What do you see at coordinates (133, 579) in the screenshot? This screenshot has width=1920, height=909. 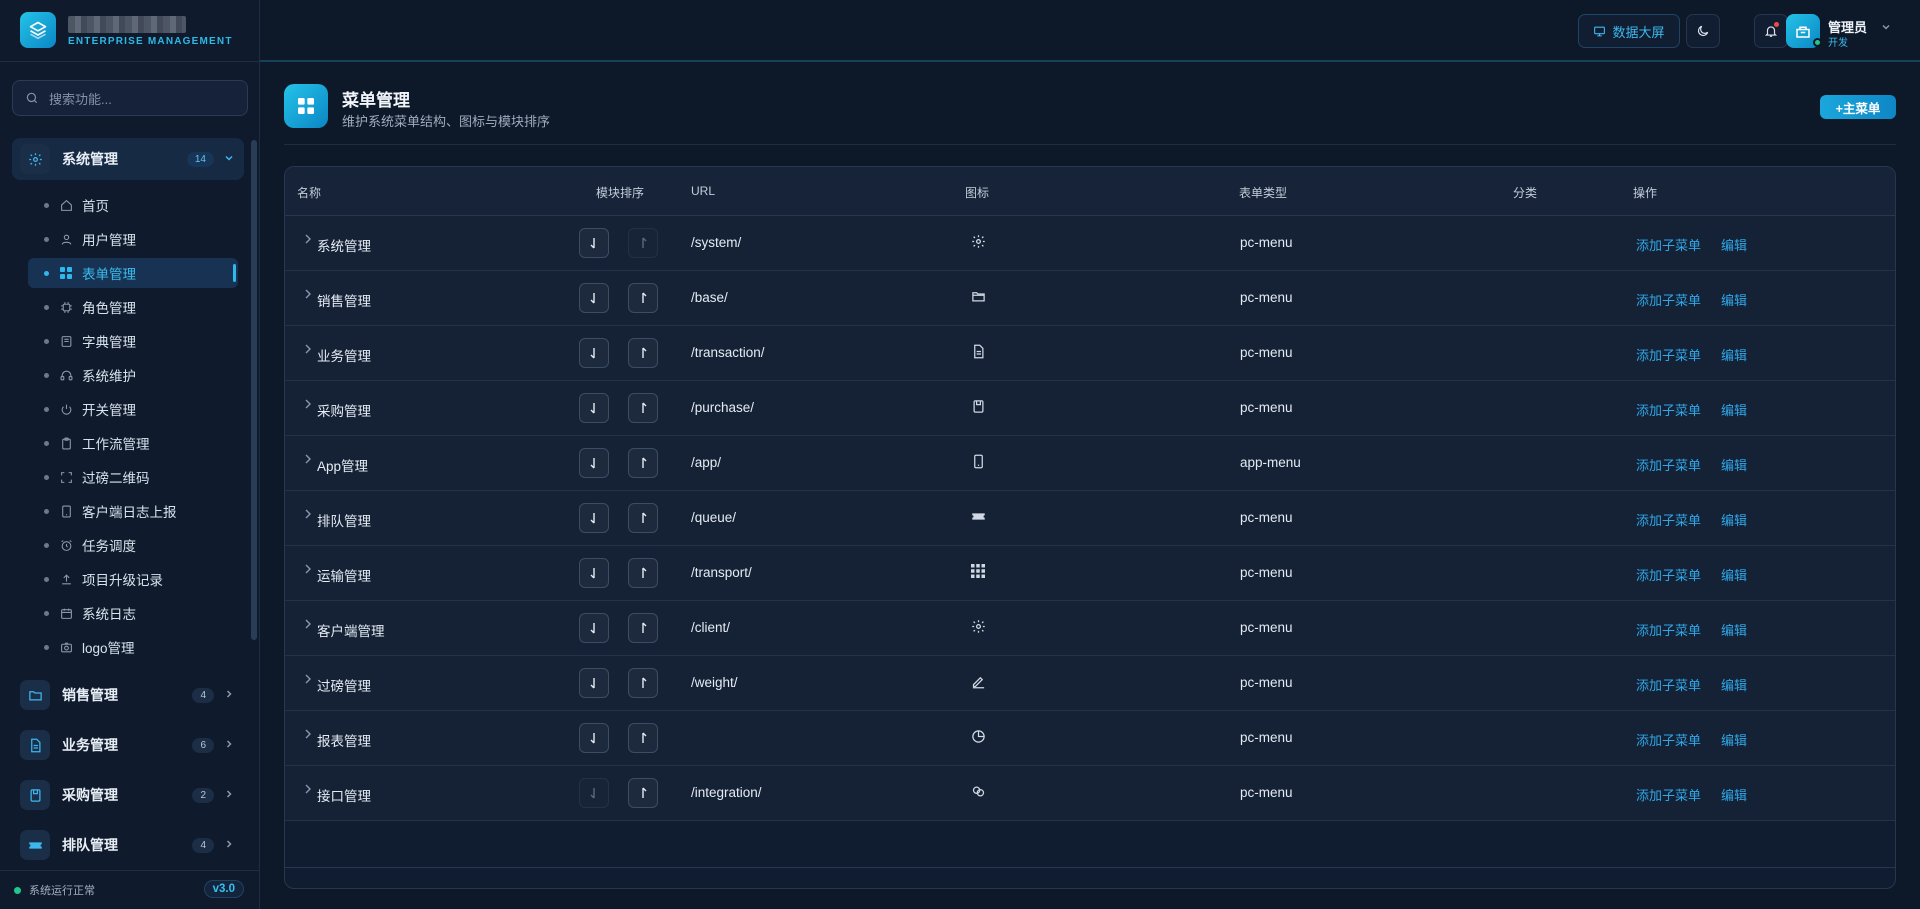 I see `sidebar-item-upgrade-log: 项目升级记录` at bounding box center [133, 579].